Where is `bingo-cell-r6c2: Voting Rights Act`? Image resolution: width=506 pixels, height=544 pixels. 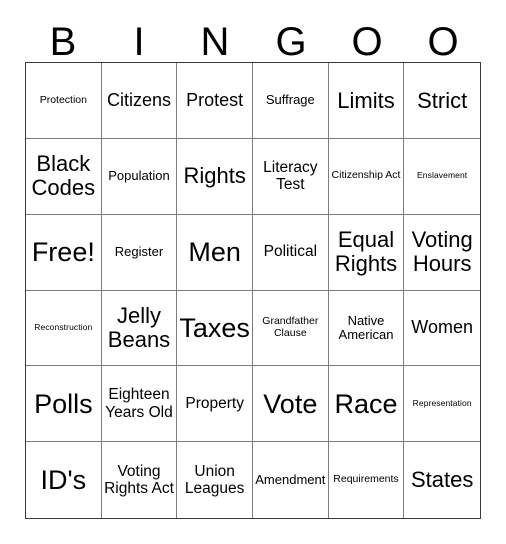 bingo-cell-r6c2: Voting Rights Act is located at coordinates (139, 480).